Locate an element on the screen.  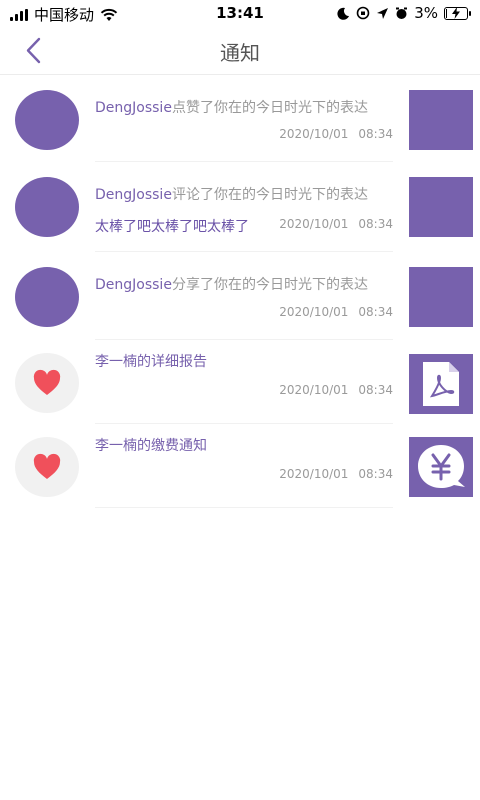
notification-title: 李一楠的详细报告 is located at coordinates (151, 361).